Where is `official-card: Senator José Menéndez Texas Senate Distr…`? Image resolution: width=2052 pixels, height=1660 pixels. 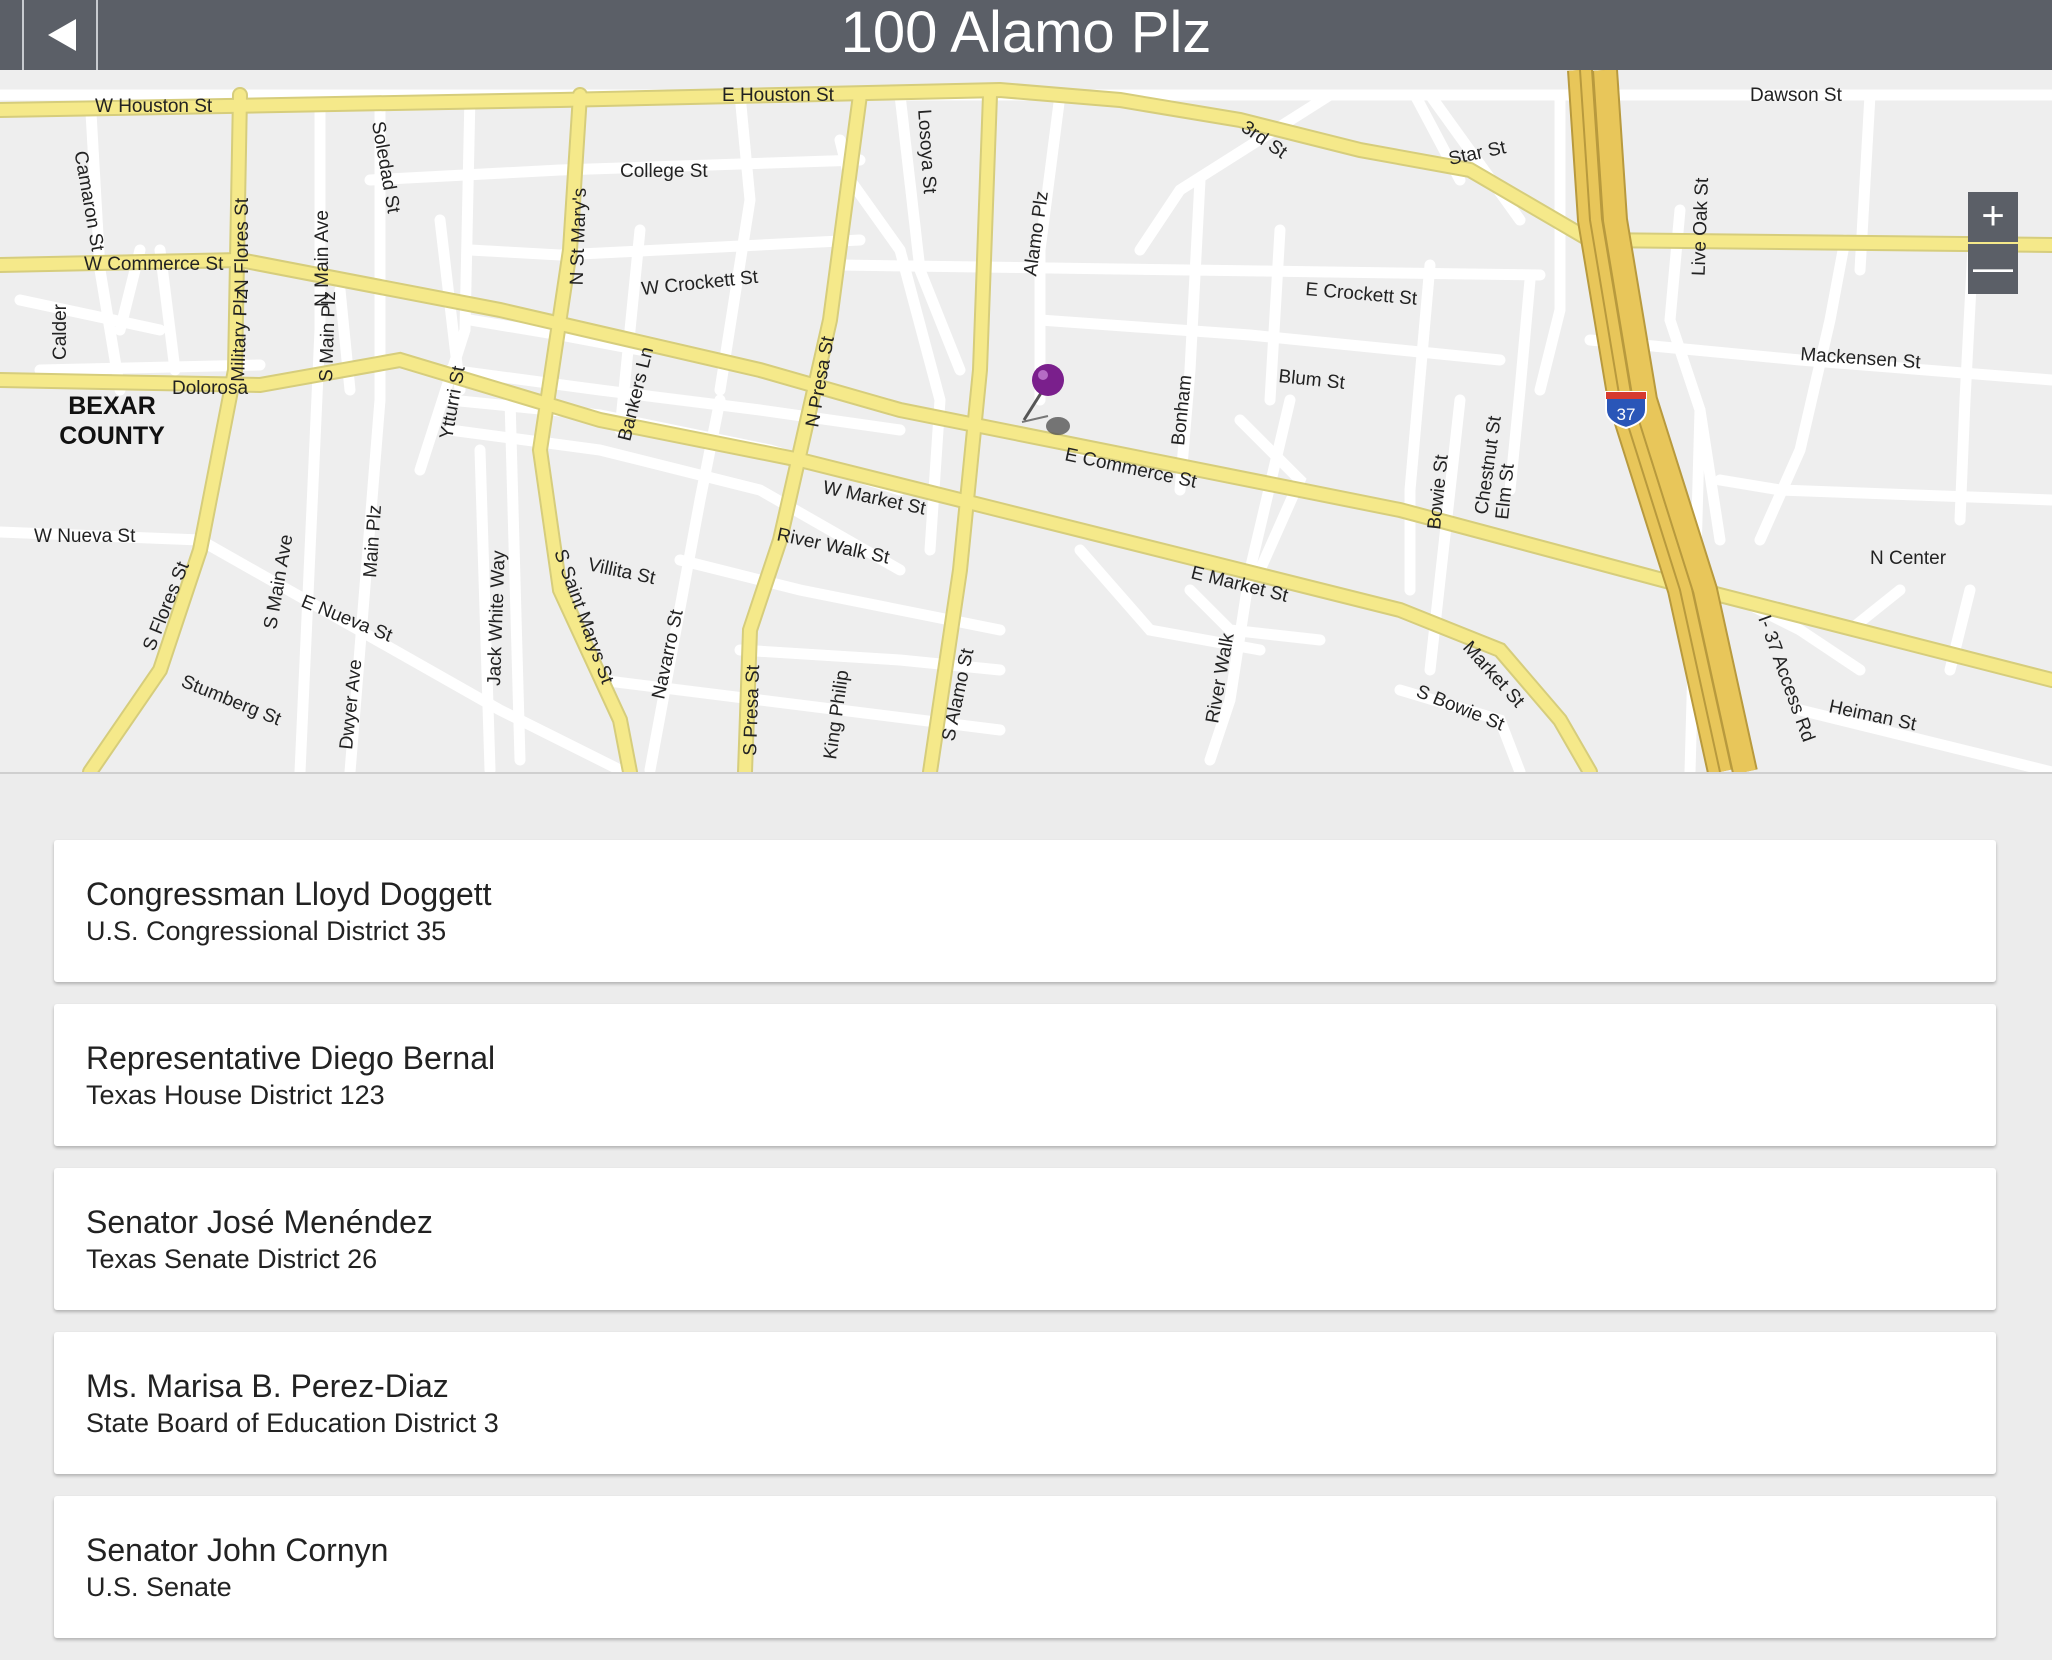 official-card: Senator José Menéndez Texas Senate Distr… is located at coordinates (1025, 1239).